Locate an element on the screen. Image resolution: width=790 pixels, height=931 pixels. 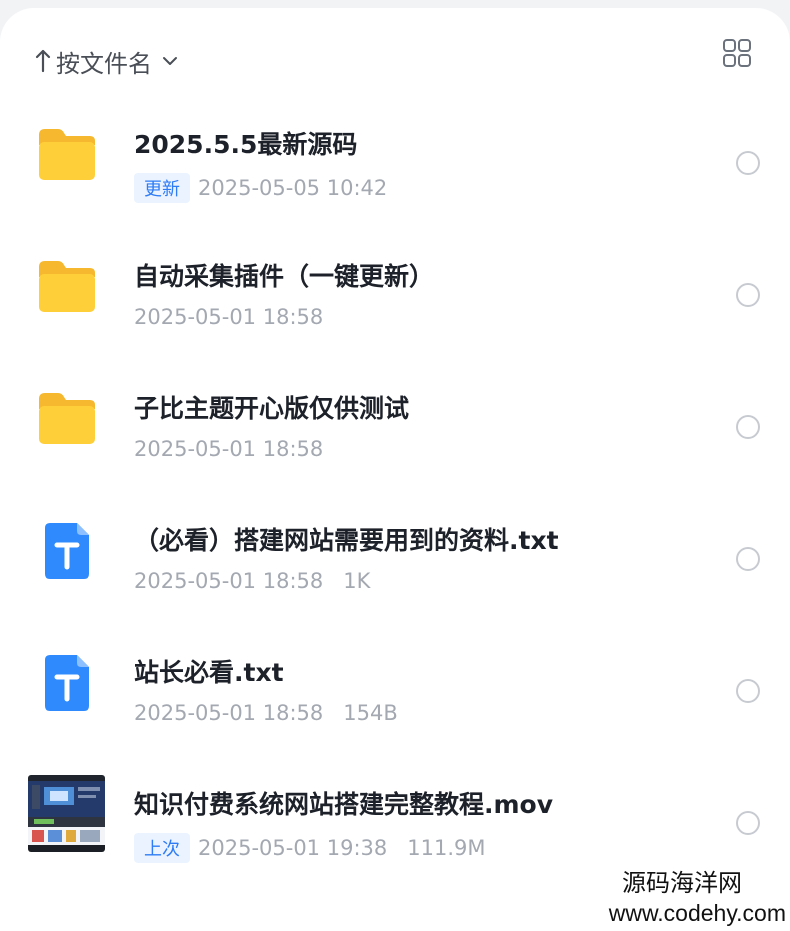
watermark-title: 源码海洋网 is located at coordinates (682, 883).